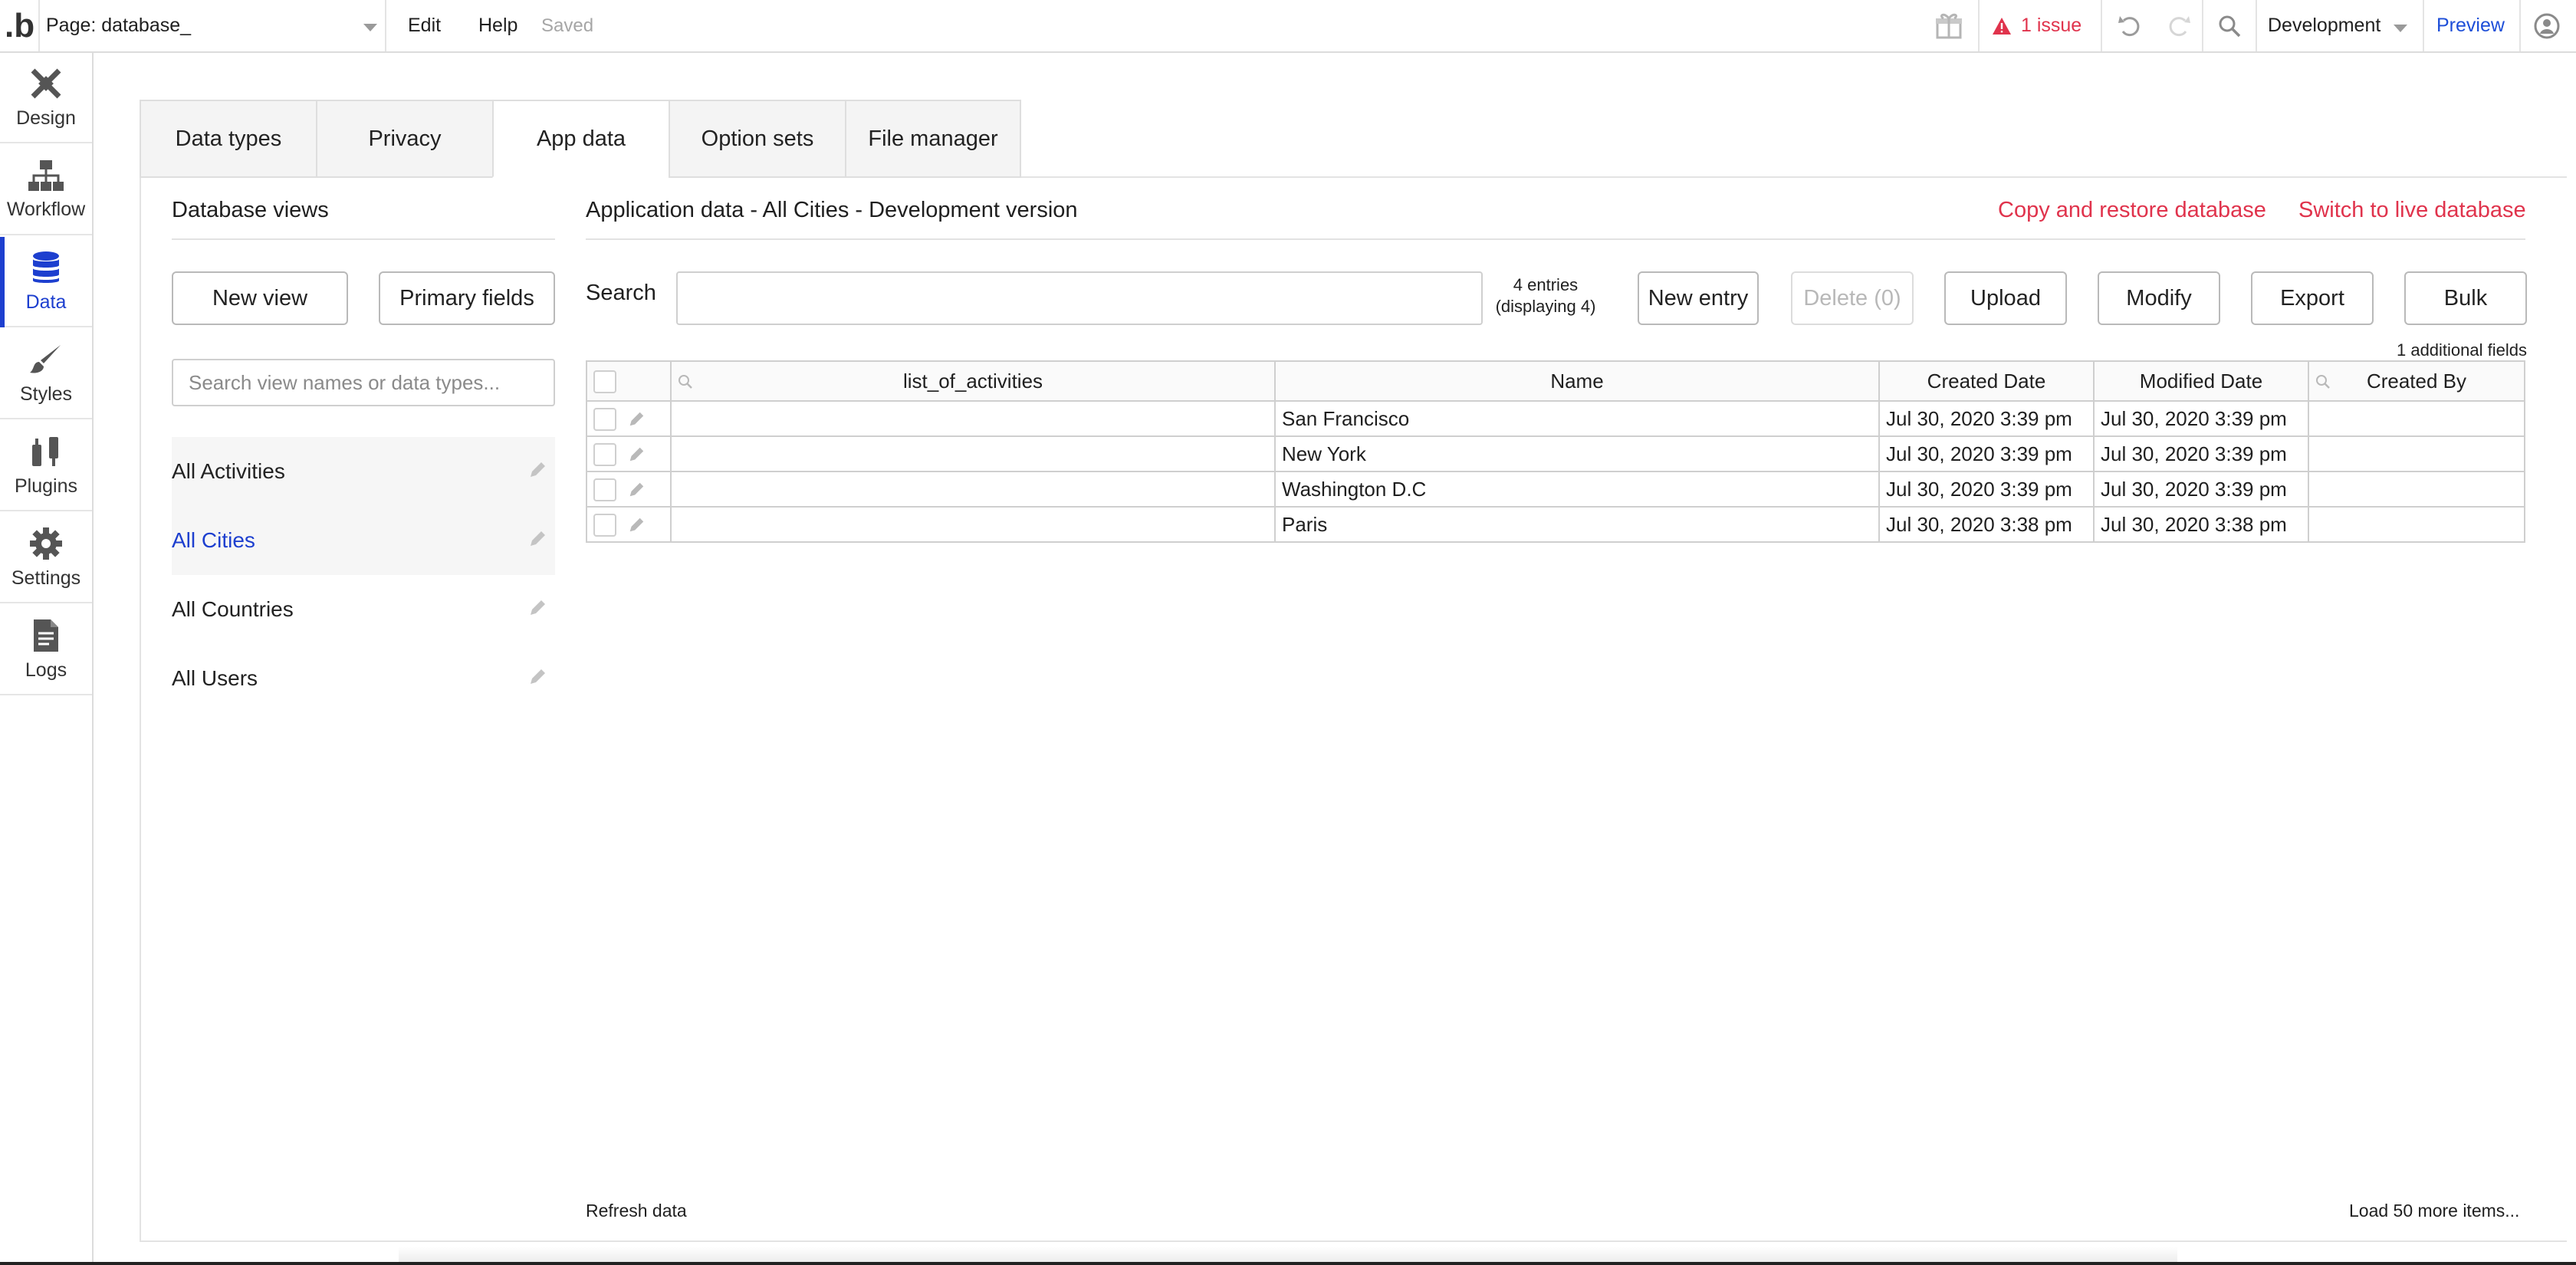  Describe the element at coordinates (2179, 25) in the screenshot. I see `redo-icon` at that location.